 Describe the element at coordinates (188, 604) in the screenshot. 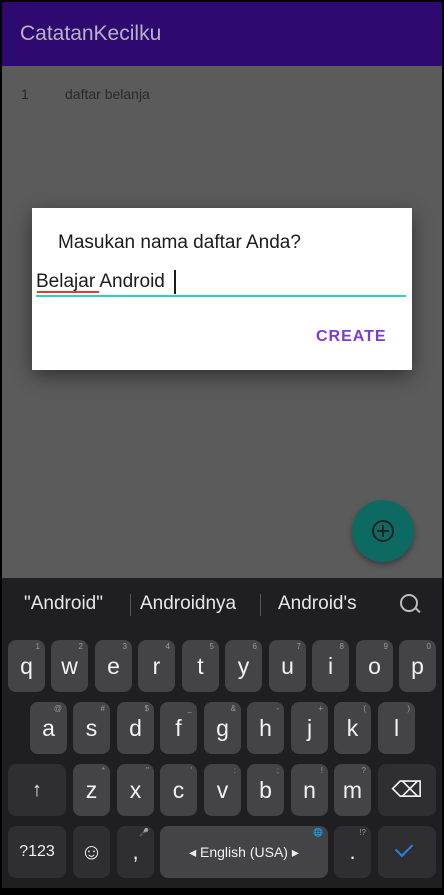

I see `suggestion-2: Androidnya` at that location.